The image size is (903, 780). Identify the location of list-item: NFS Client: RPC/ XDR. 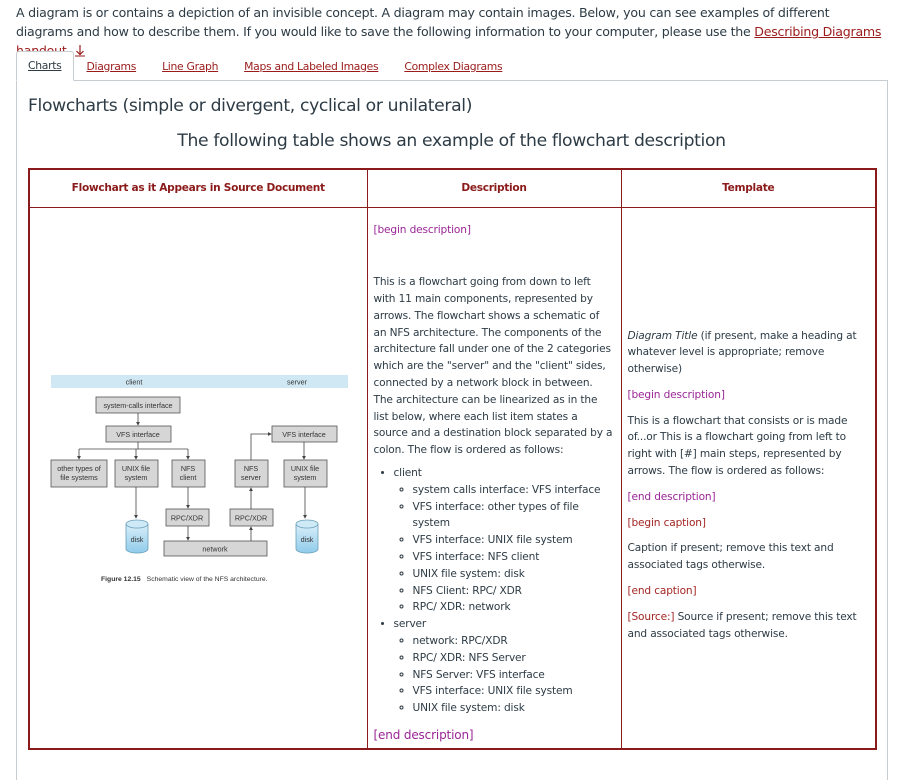
(514, 591).